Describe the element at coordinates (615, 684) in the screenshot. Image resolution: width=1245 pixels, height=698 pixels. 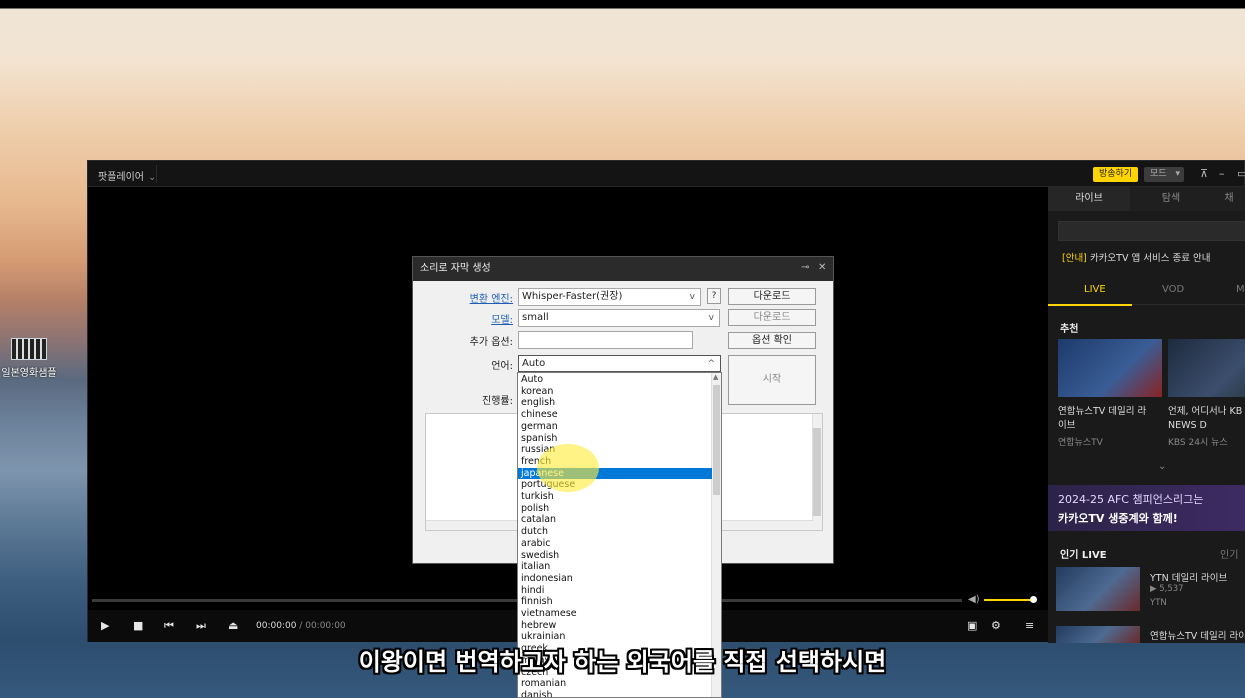
I see `language-option: romanian` at that location.